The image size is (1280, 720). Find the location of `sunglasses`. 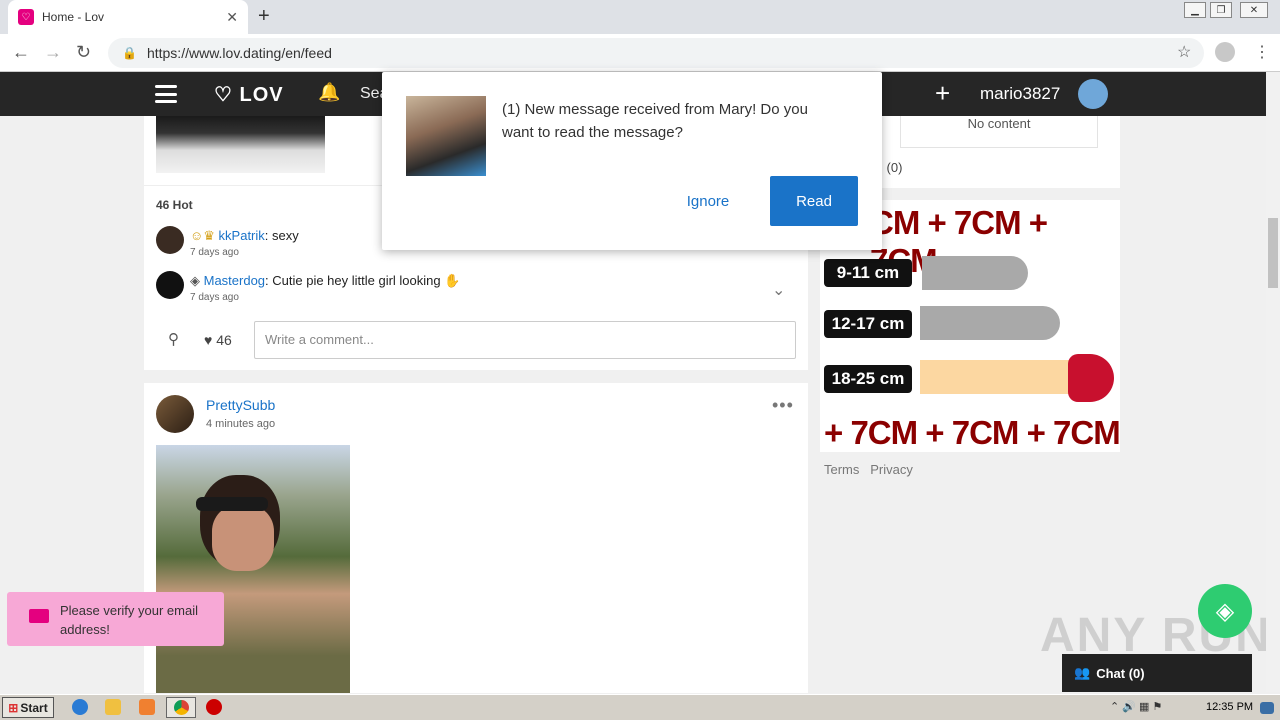

sunglasses is located at coordinates (232, 504).